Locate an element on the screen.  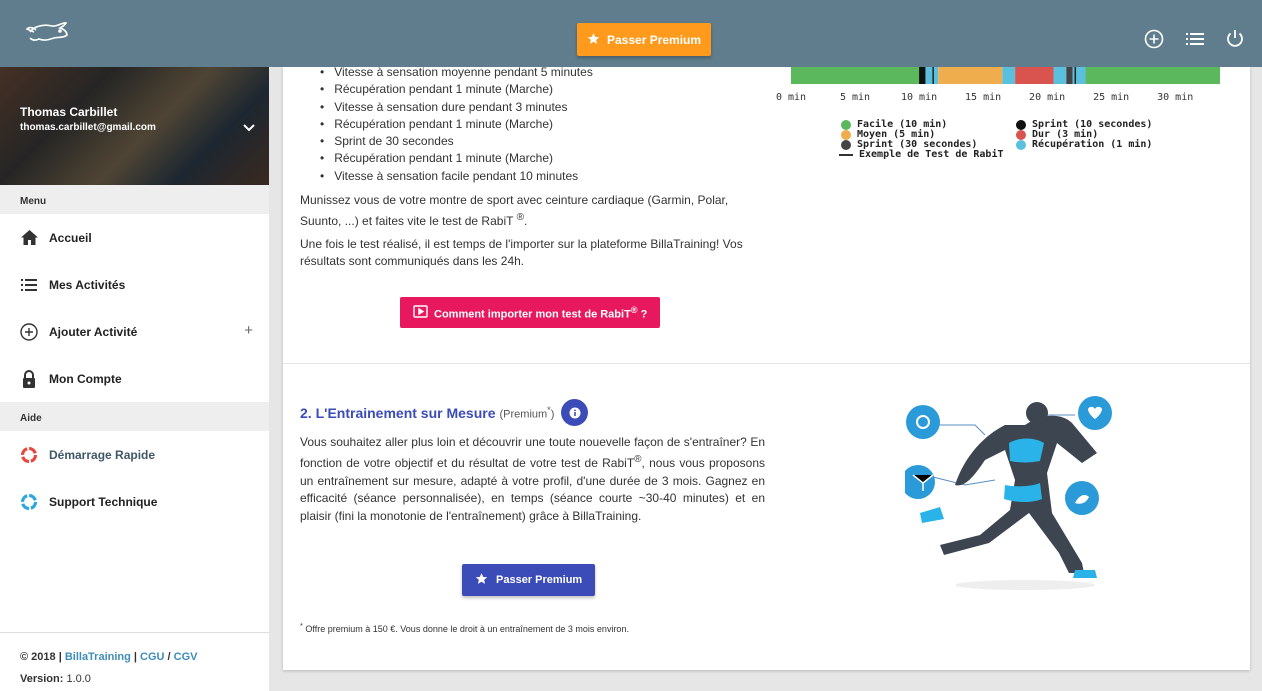
play-screen-icon is located at coordinates (420, 312).